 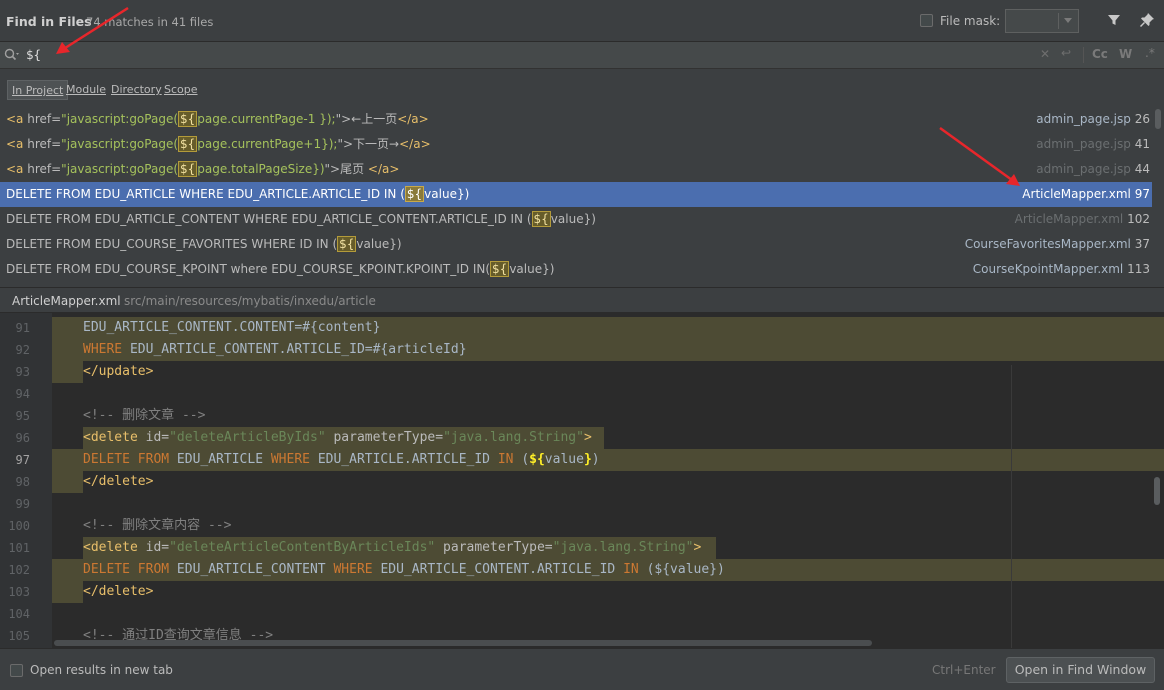 What do you see at coordinates (118, 371) in the screenshot?
I see `code-token: </update>` at bounding box center [118, 371].